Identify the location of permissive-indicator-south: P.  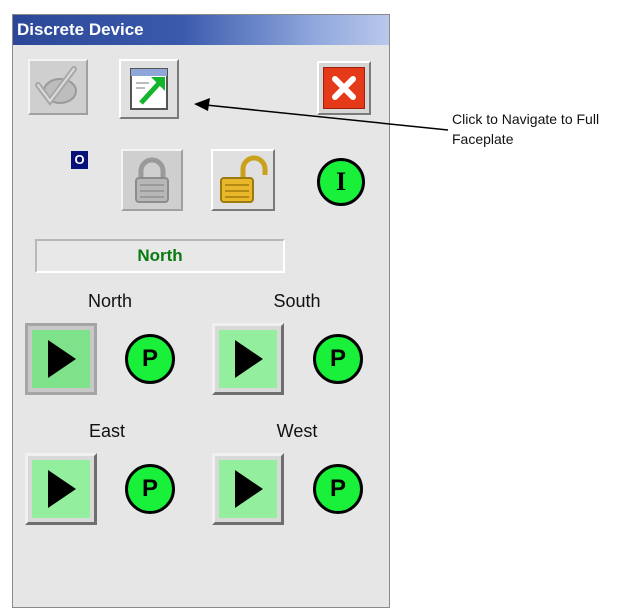
(338, 359).